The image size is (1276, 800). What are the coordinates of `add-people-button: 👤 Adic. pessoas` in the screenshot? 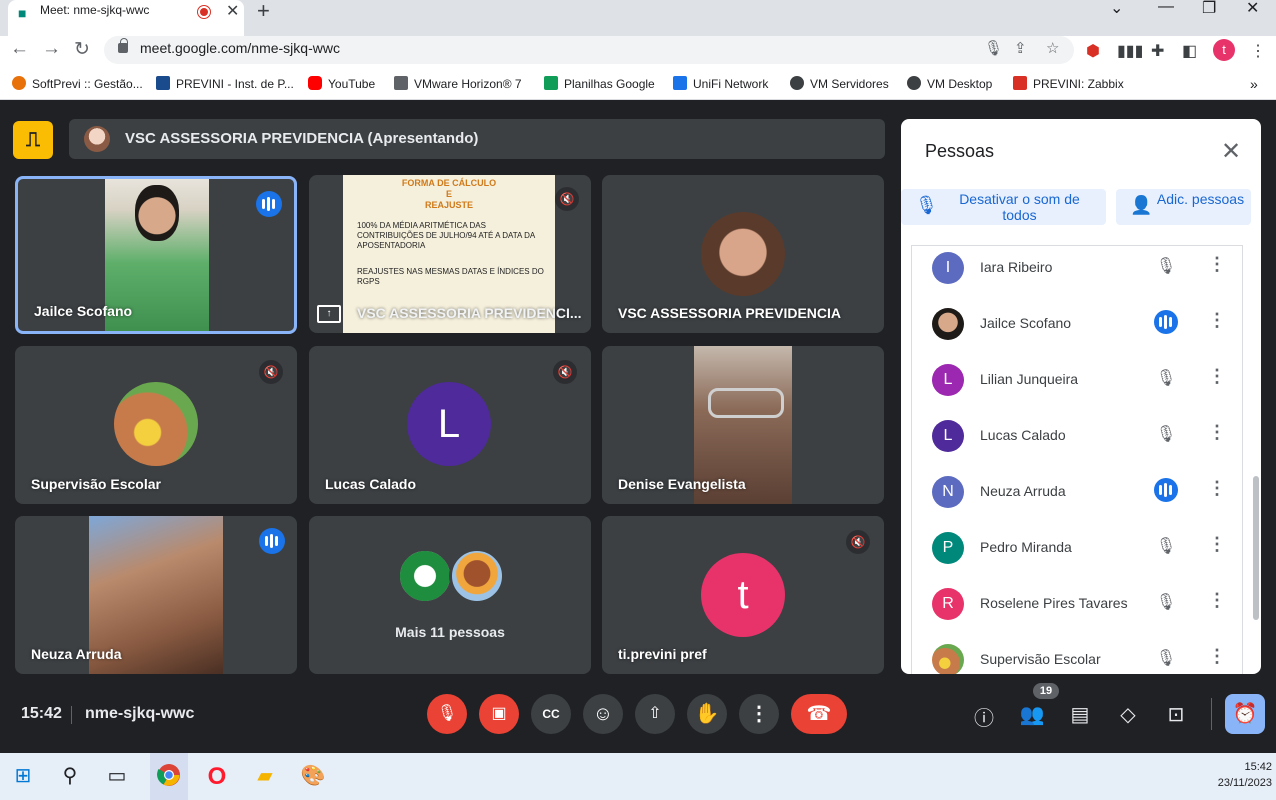 It's located at (1183, 207).